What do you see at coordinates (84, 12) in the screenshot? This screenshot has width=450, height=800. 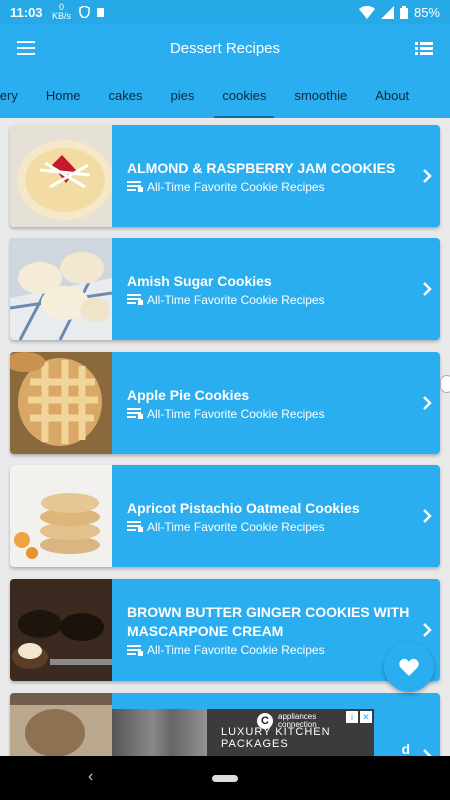 I see `shield-icon` at bounding box center [84, 12].